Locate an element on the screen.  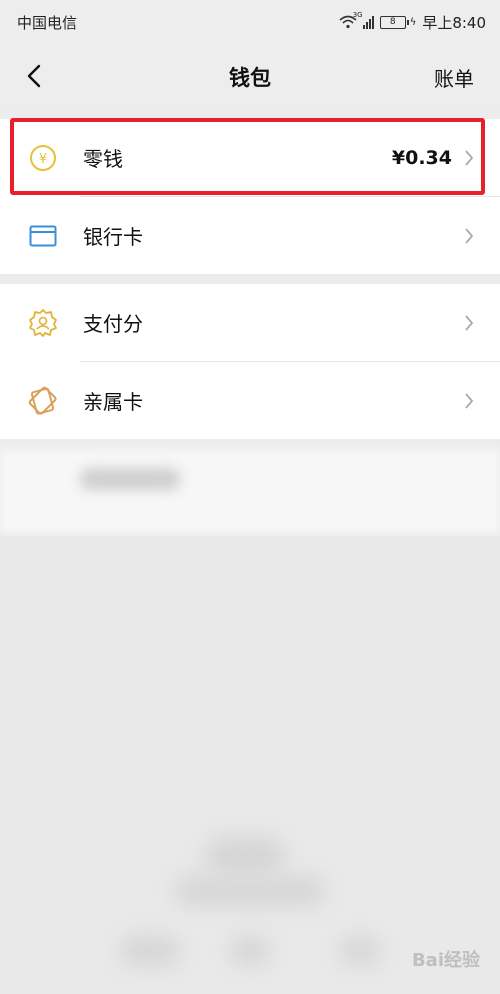
network-type: 3G is located at coordinates (357, 15).